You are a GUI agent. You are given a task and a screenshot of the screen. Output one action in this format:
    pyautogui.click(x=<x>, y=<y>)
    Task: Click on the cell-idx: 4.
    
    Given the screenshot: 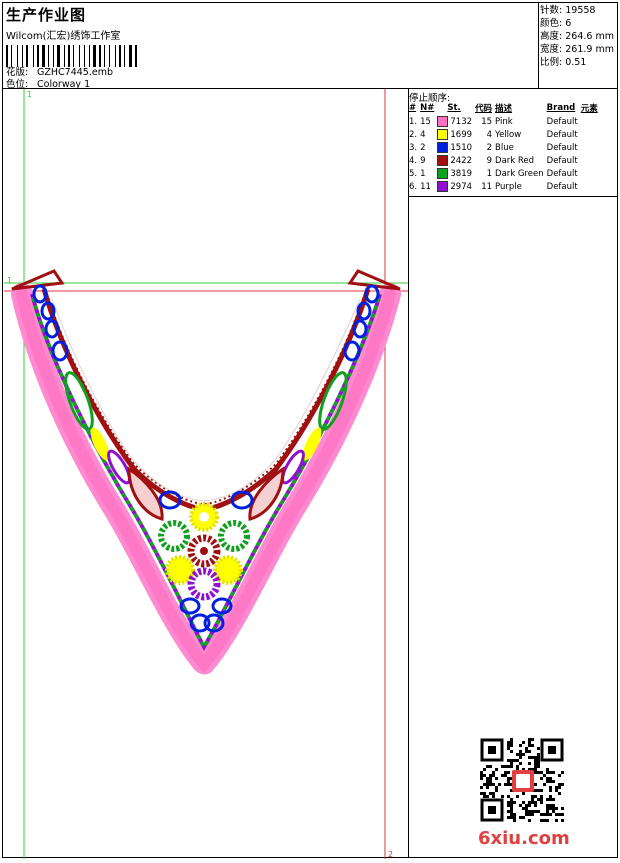 What is the action you would take?
    pyautogui.click(x=413, y=160)
    